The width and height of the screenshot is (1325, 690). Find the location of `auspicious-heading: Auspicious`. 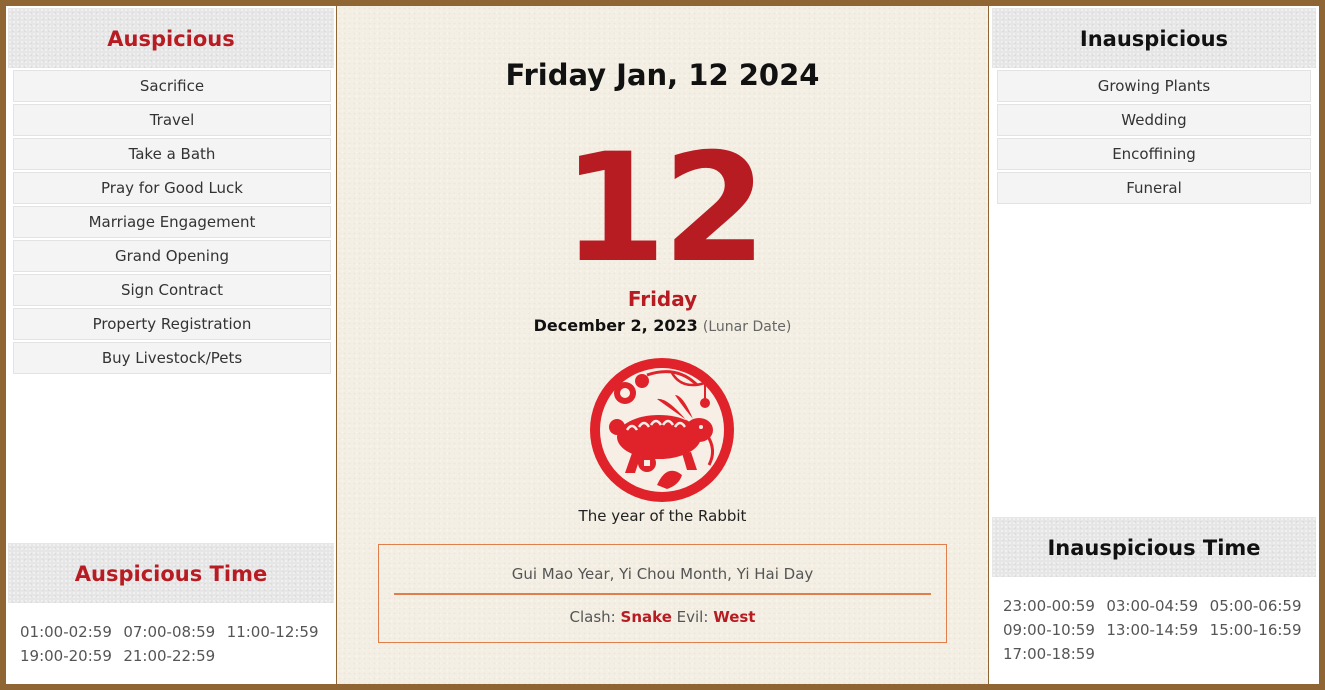

auspicious-heading: Auspicious is located at coordinates (171, 38).